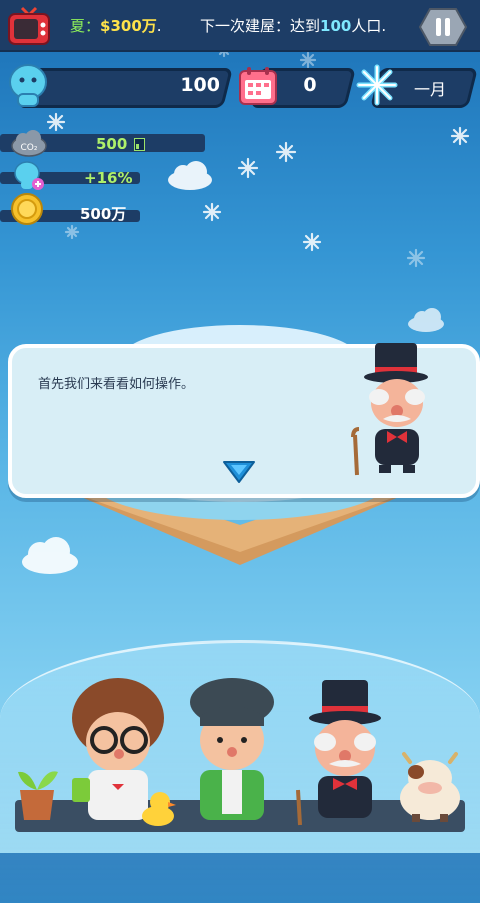  What do you see at coordinates (258, 86) in the screenshot?
I see `calendar-icon` at bounding box center [258, 86].